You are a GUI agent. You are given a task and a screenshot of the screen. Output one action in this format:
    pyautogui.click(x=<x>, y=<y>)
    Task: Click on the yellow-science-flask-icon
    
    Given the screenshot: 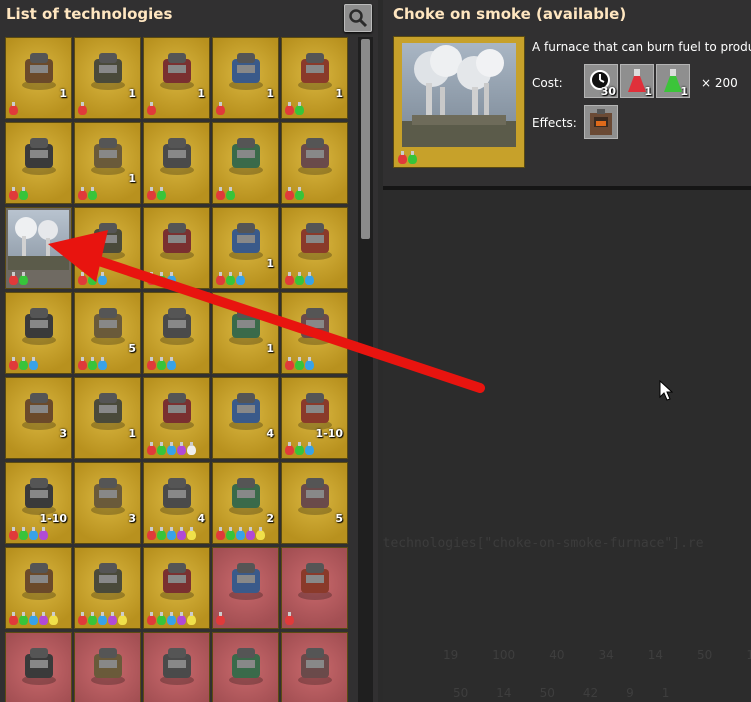 What is the action you would take?
    pyautogui.click(x=191, y=533)
    